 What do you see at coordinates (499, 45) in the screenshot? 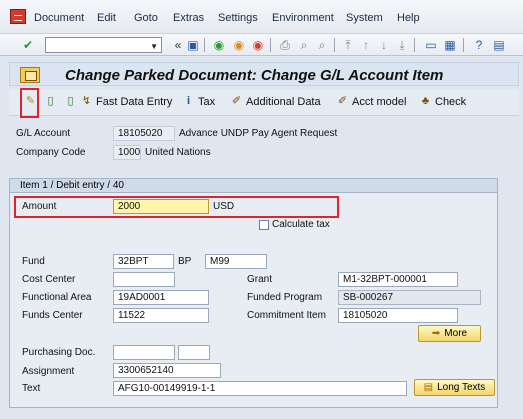
I see `layout-icon: ▤` at bounding box center [499, 45].